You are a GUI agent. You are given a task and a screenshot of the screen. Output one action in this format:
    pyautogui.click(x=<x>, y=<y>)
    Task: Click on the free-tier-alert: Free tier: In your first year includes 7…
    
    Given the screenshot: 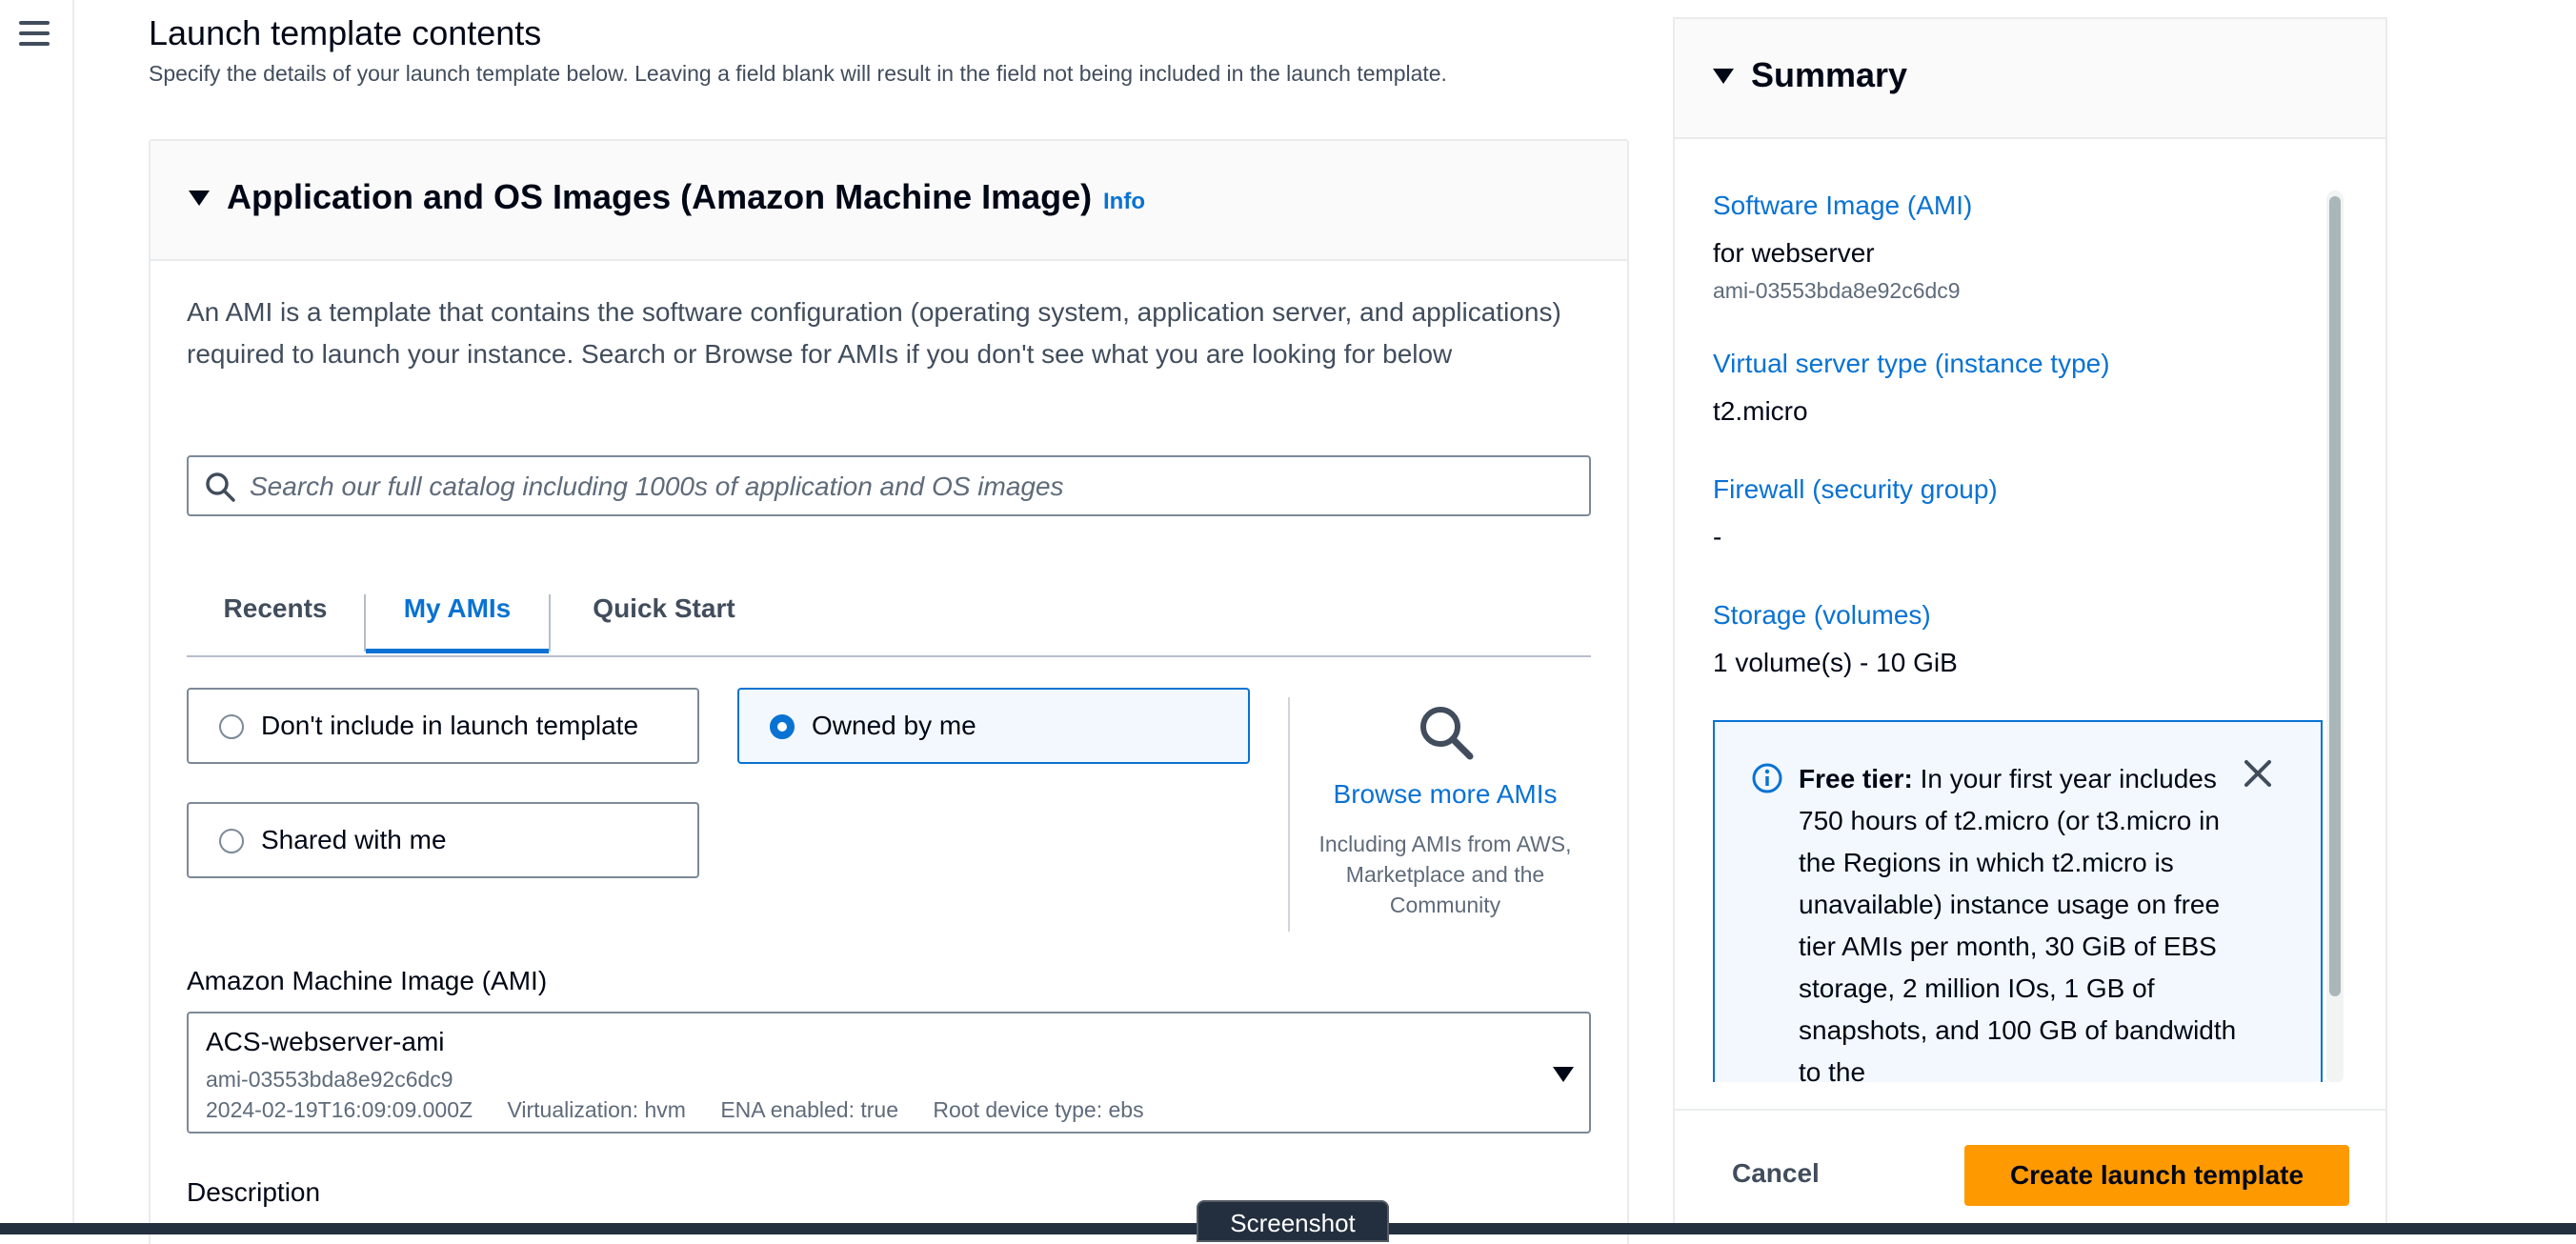 What is the action you would take?
    pyautogui.click(x=2018, y=901)
    